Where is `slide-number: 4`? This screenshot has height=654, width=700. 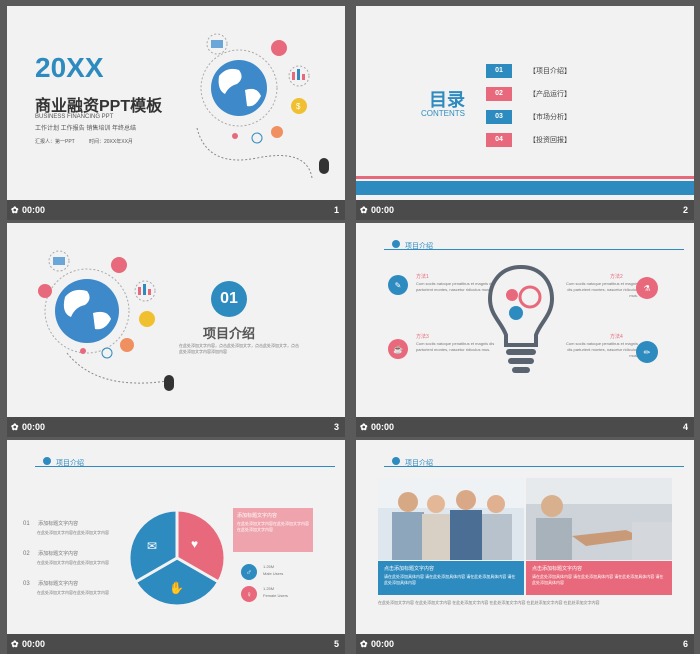
slide-number: 4 is located at coordinates (685, 427).